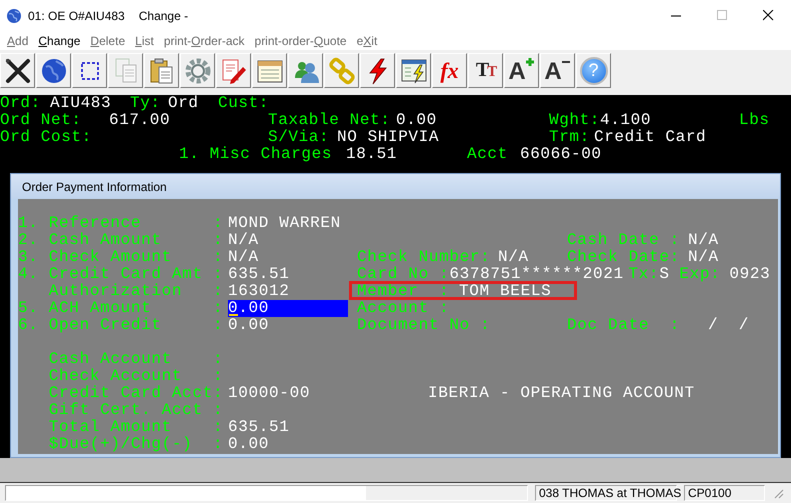  I want to click on function-icon: fx, so click(449, 71).